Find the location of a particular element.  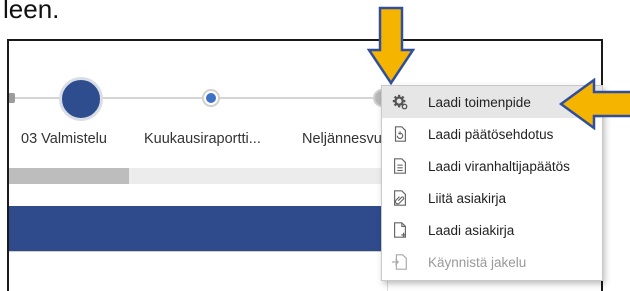

document-lines-icon is located at coordinates (400, 166).